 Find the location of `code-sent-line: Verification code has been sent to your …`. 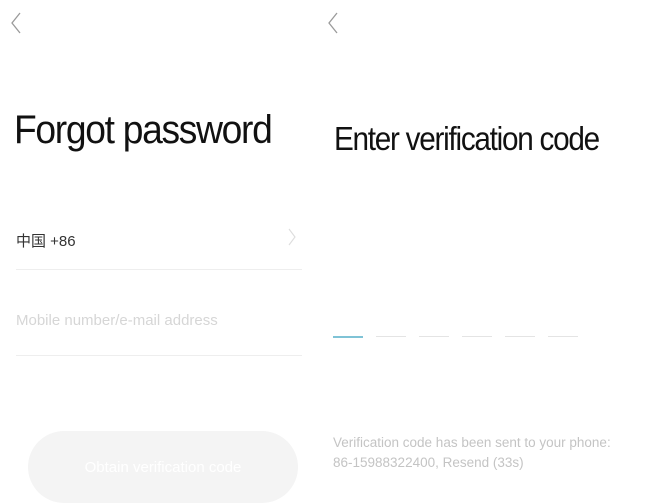

code-sent-line: Verification code has been sent to your … is located at coordinates (472, 442).